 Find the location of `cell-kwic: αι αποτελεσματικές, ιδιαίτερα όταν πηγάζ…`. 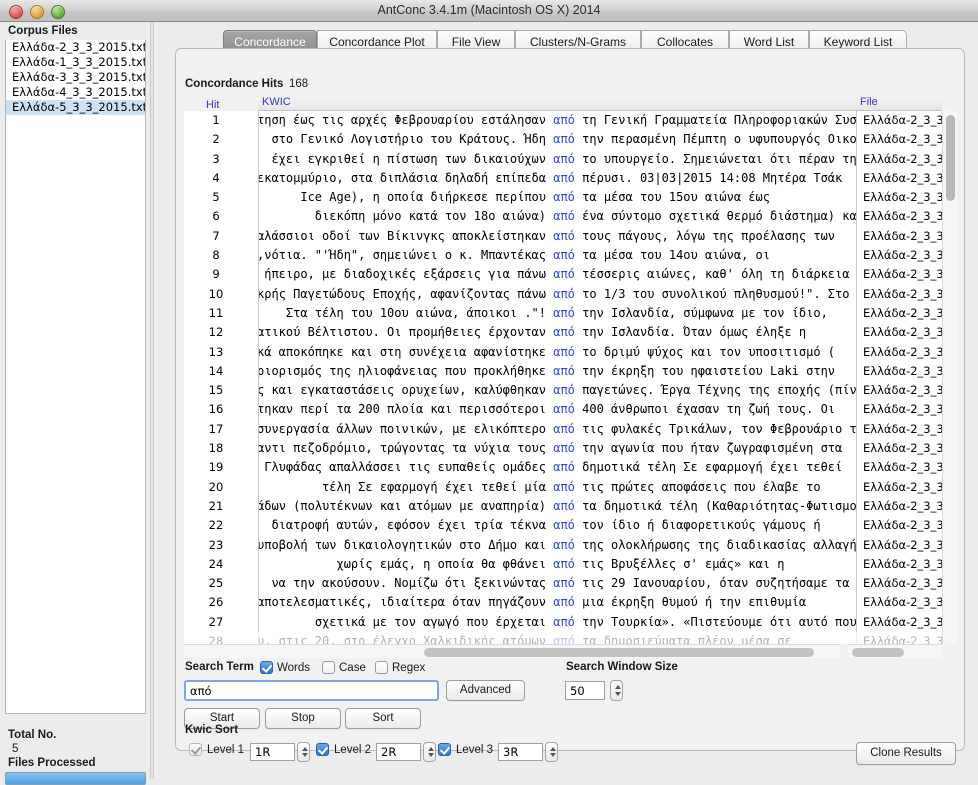

cell-kwic: αι αποτελεσματικές, ιδιαίτερα όταν πηγάζ… is located at coordinates (557, 603).